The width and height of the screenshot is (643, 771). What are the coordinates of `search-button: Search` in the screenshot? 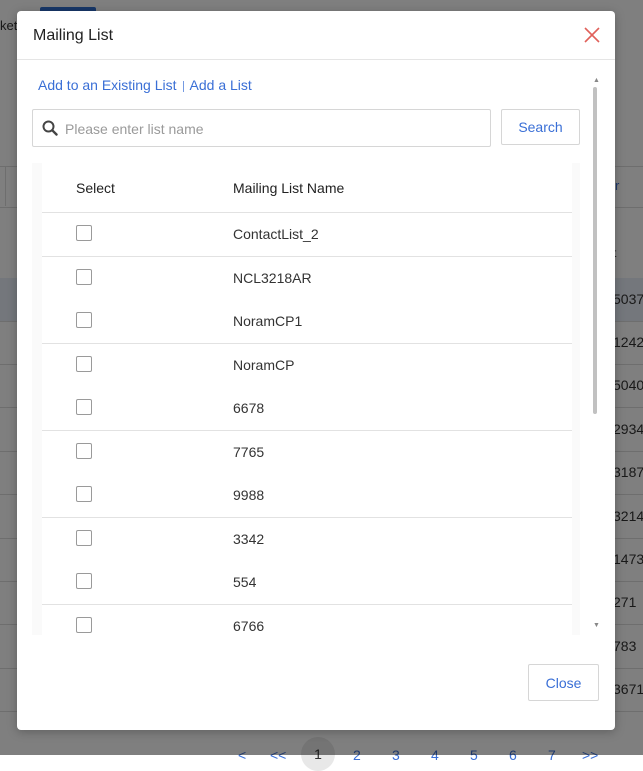 It's located at (540, 127).